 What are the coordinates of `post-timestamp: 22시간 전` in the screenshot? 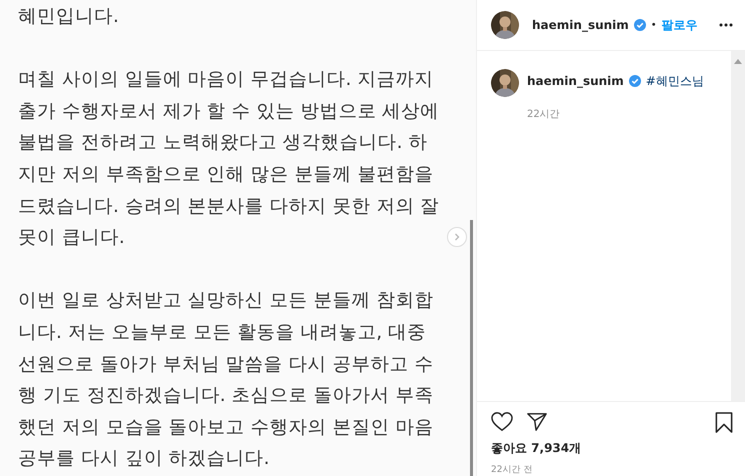 It's located at (512, 470).